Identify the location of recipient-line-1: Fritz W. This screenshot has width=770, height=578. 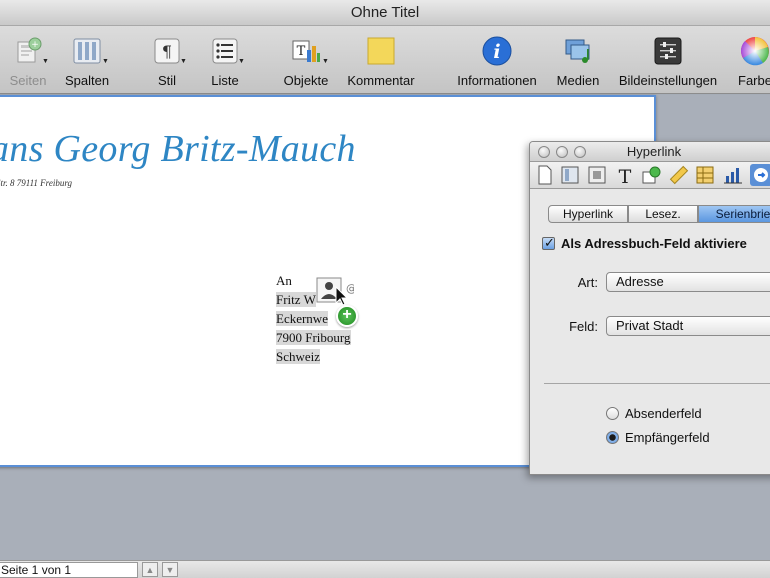
(296, 299).